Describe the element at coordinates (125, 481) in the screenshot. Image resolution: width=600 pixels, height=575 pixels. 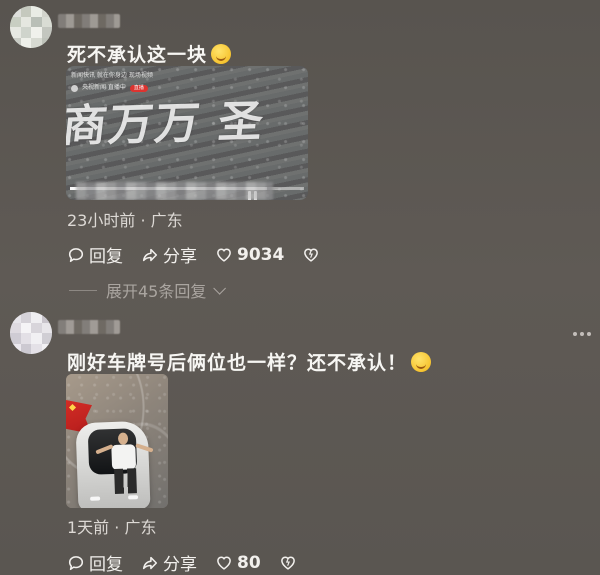
I see `person-legs` at that location.